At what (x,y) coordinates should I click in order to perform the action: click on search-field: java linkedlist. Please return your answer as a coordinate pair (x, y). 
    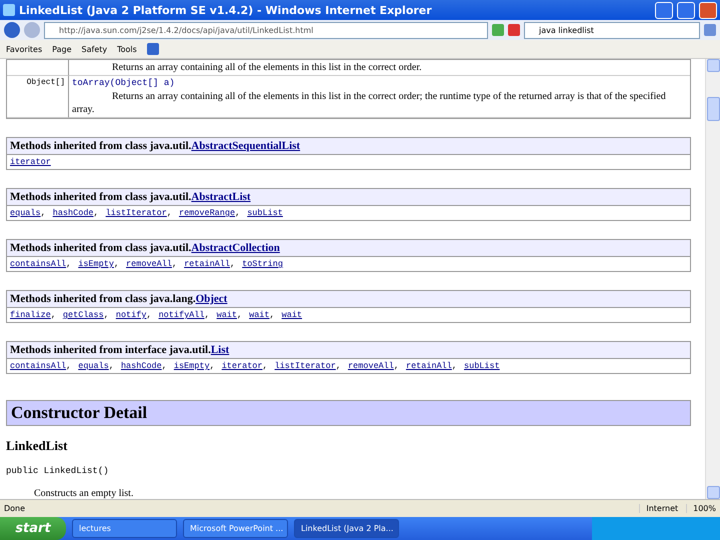
    Looking at the image, I should click on (612, 30).